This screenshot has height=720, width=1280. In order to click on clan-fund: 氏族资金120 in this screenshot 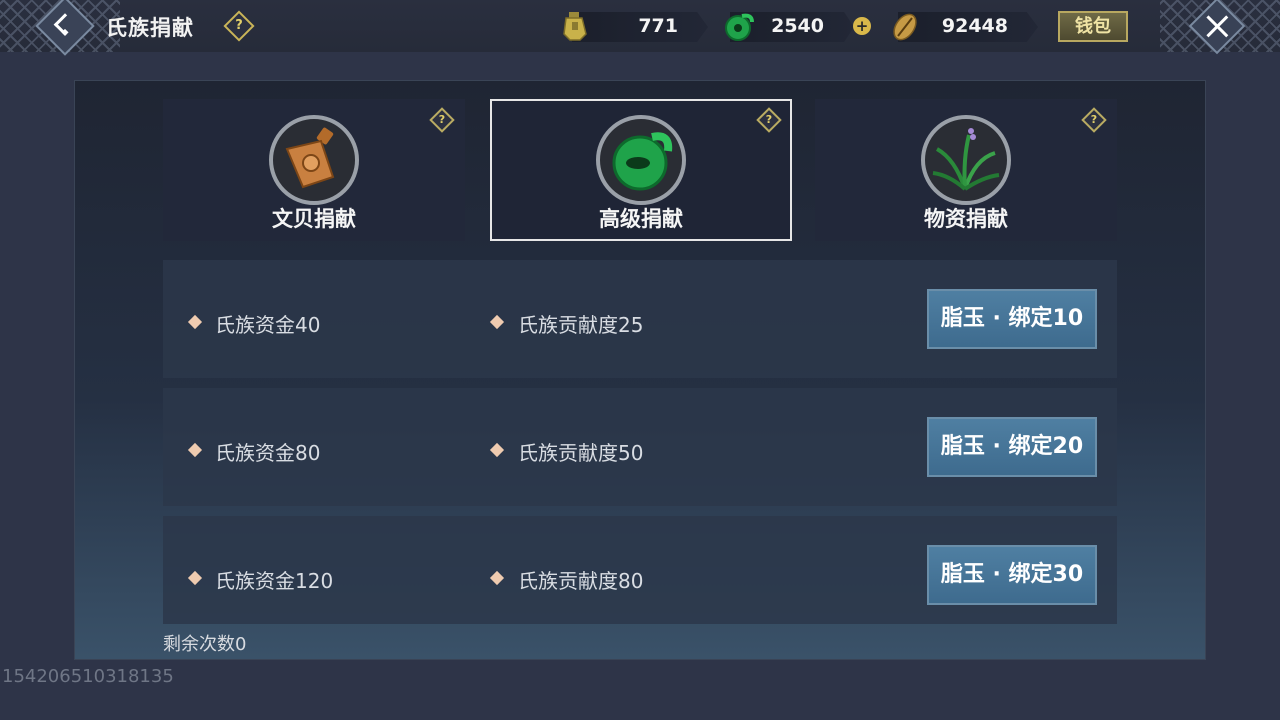, I will do `click(274, 581)`.